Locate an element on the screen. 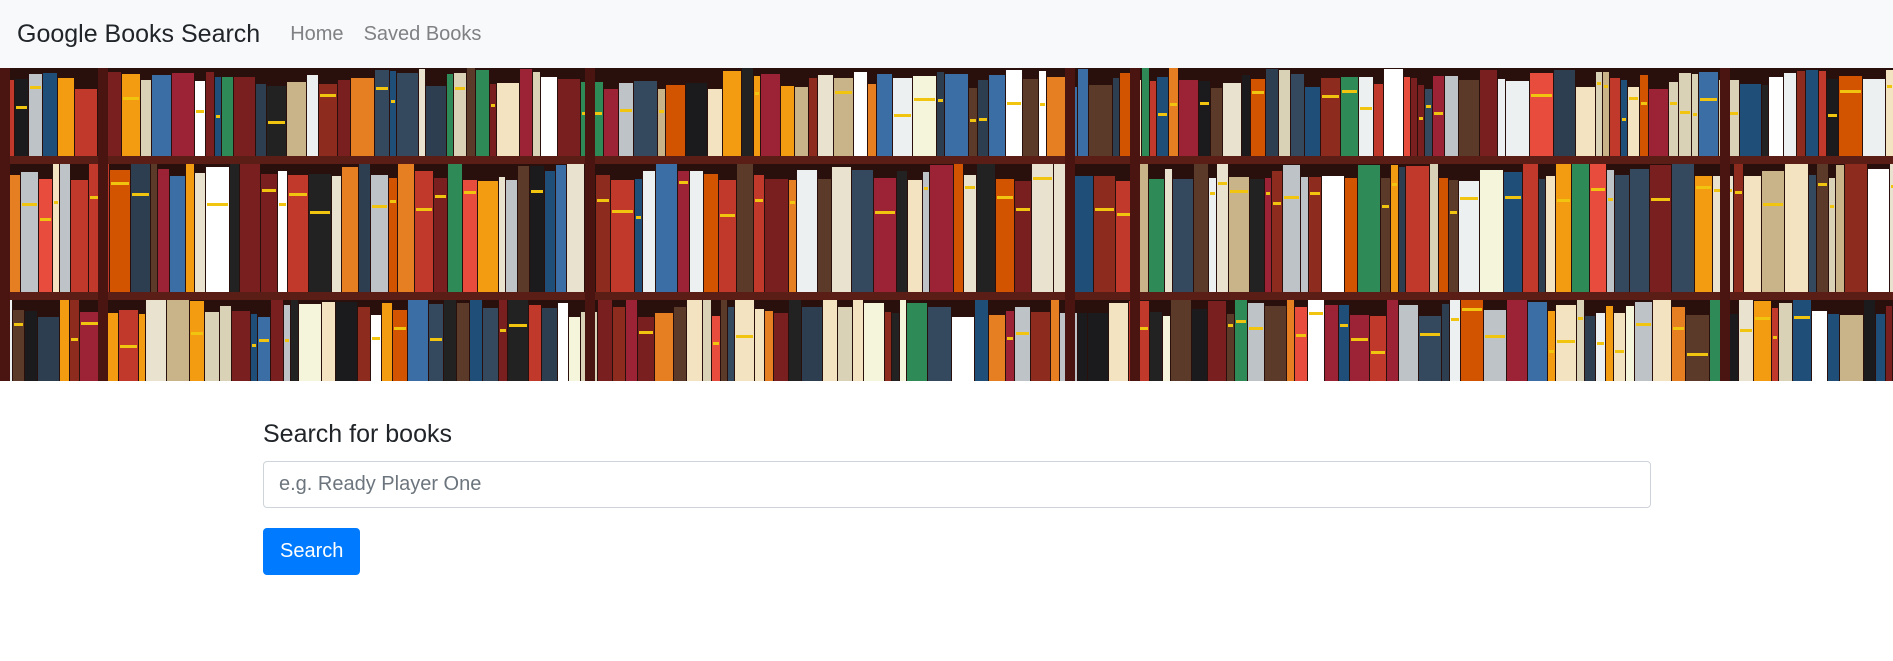 This screenshot has width=1893, height=661. nav-link-home: Home is located at coordinates (316, 34).